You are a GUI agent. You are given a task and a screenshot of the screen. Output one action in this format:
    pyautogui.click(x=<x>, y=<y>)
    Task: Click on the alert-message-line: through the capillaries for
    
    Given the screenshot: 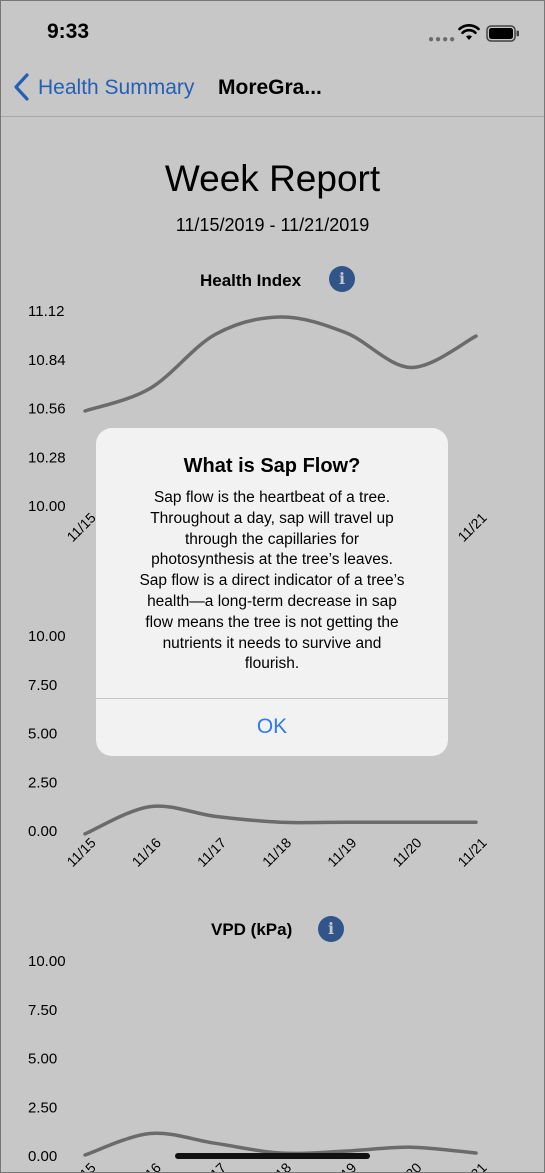 What is the action you would take?
    pyautogui.click(x=272, y=539)
    